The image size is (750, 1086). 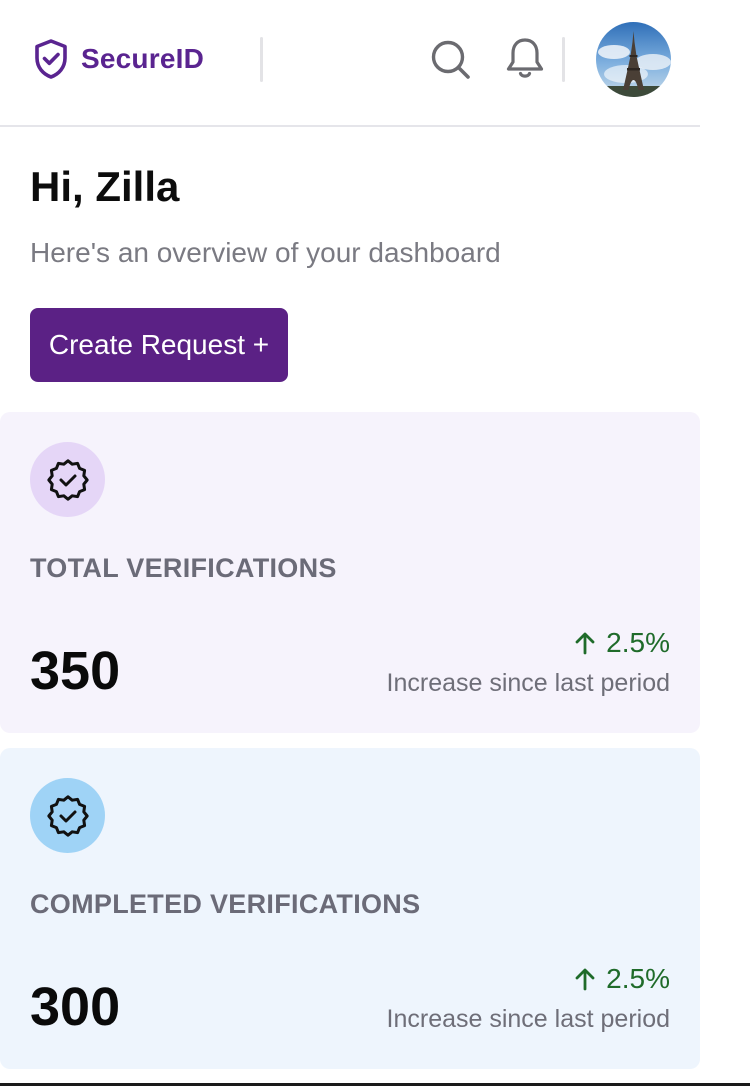 I want to click on brand-logo: SecureID, so click(x=118, y=59).